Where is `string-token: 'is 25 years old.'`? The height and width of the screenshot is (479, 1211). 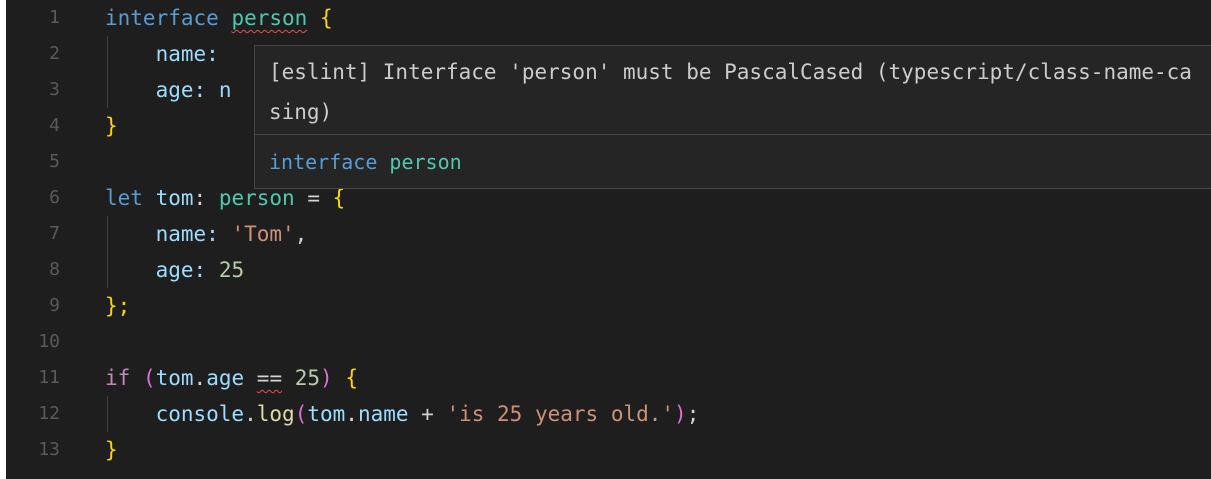 string-token: 'is 25 years old.' is located at coordinates (560, 414).